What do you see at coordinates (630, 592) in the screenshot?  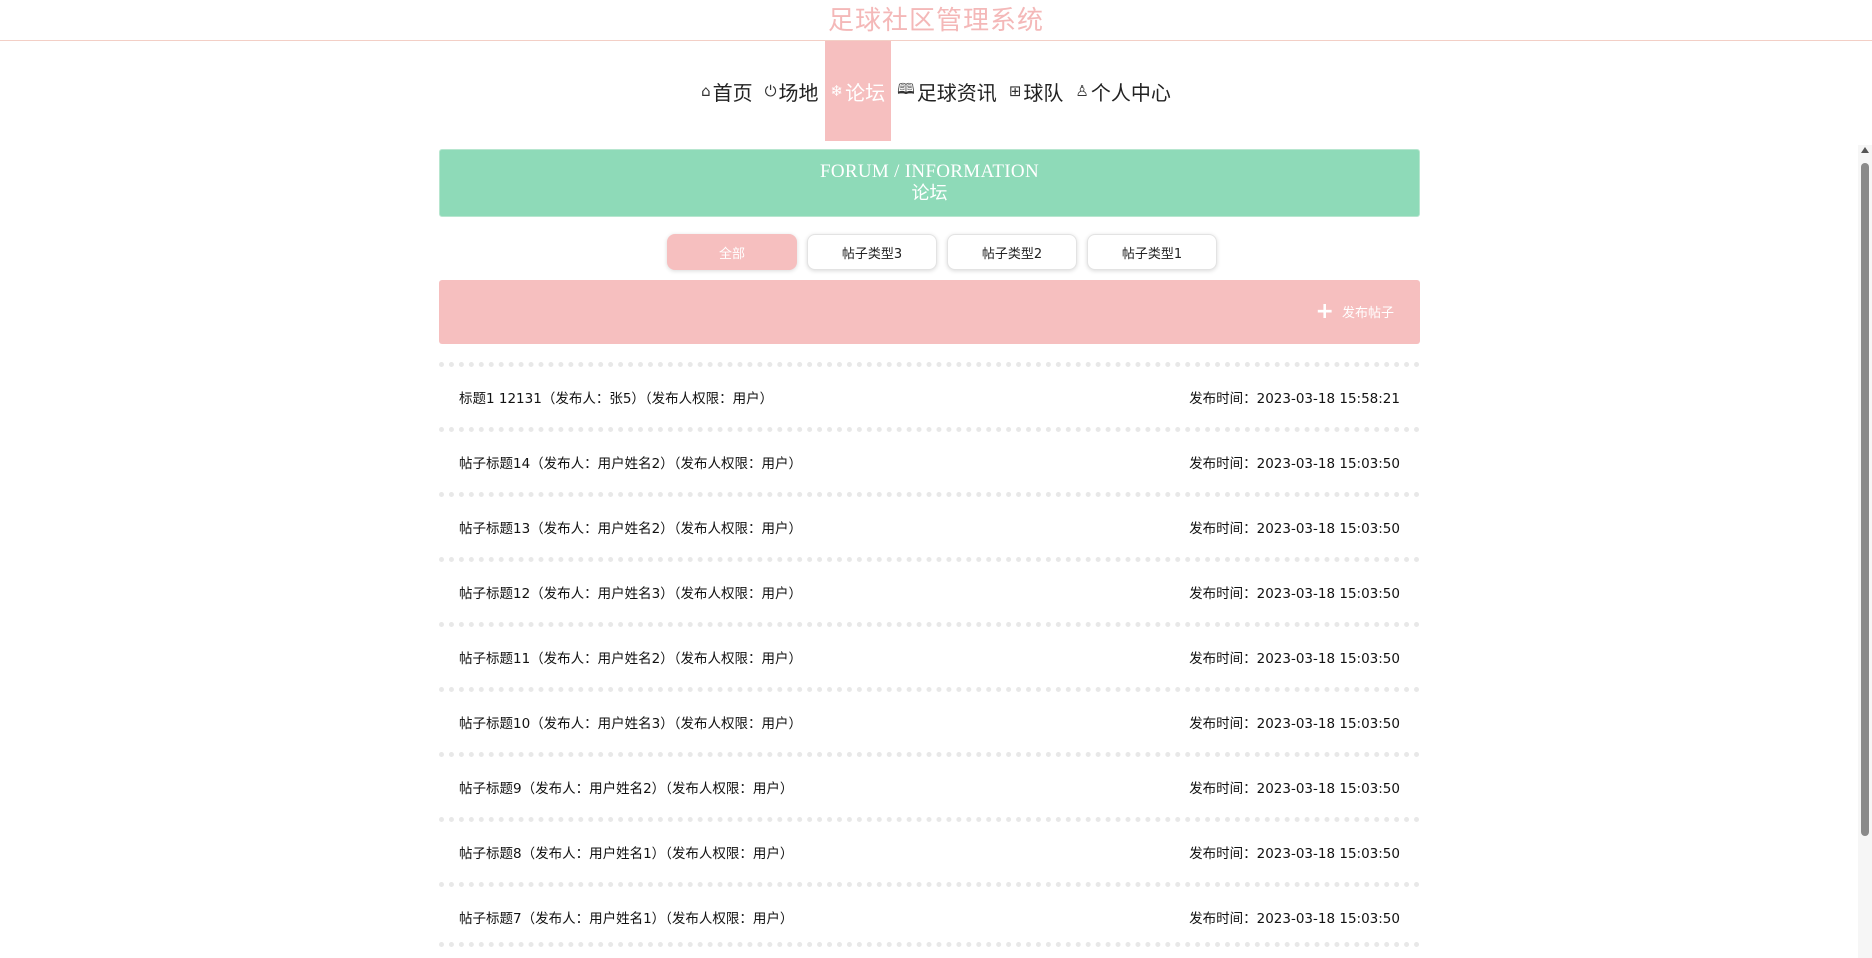 I see `post-title: 帖子标题12（发布人：用户姓名3）（发布人权限：用户）` at bounding box center [630, 592].